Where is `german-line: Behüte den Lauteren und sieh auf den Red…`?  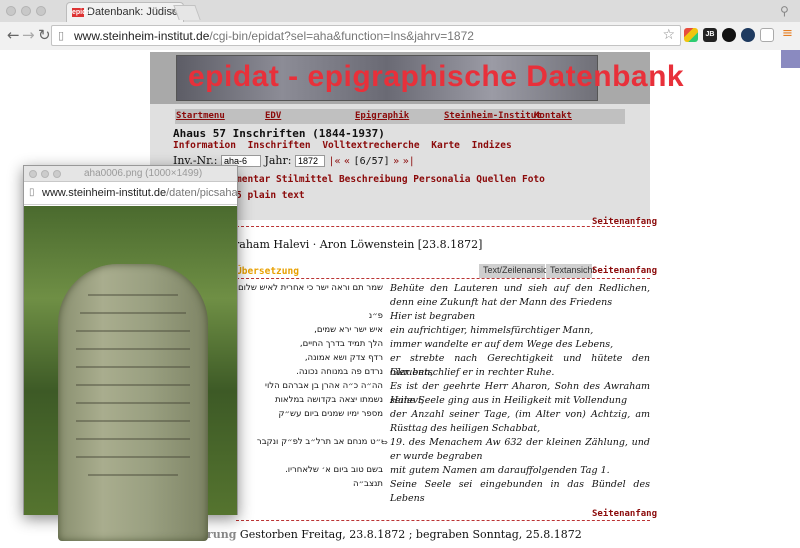 german-line: Behüte den Lauteren und sieh auf den Red… is located at coordinates (520, 295).